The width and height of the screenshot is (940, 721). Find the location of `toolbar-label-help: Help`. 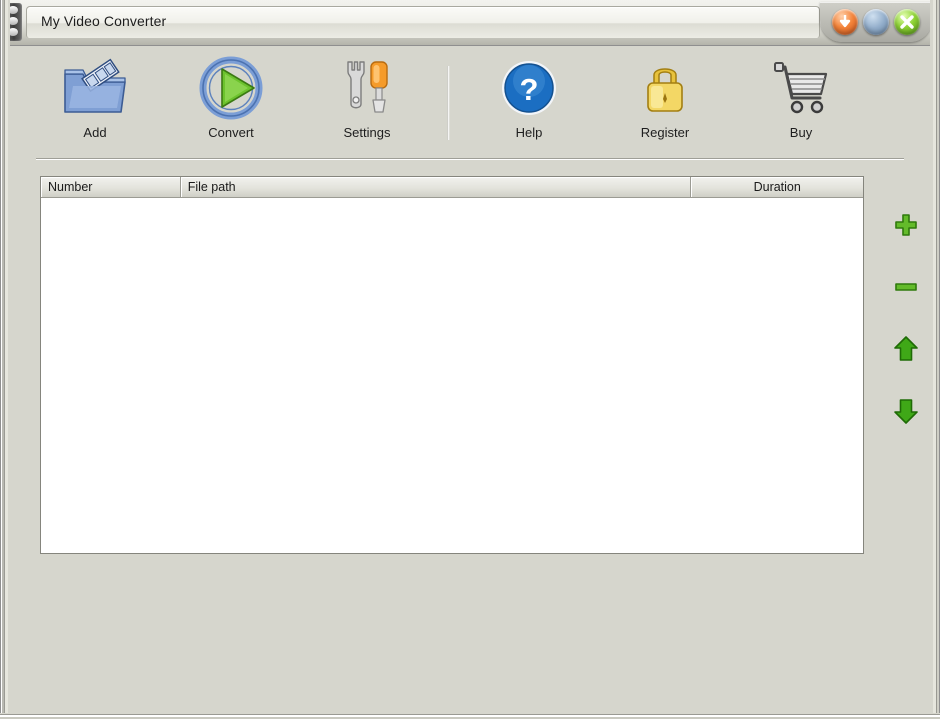

toolbar-label-help: Help is located at coordinates (529, 132).